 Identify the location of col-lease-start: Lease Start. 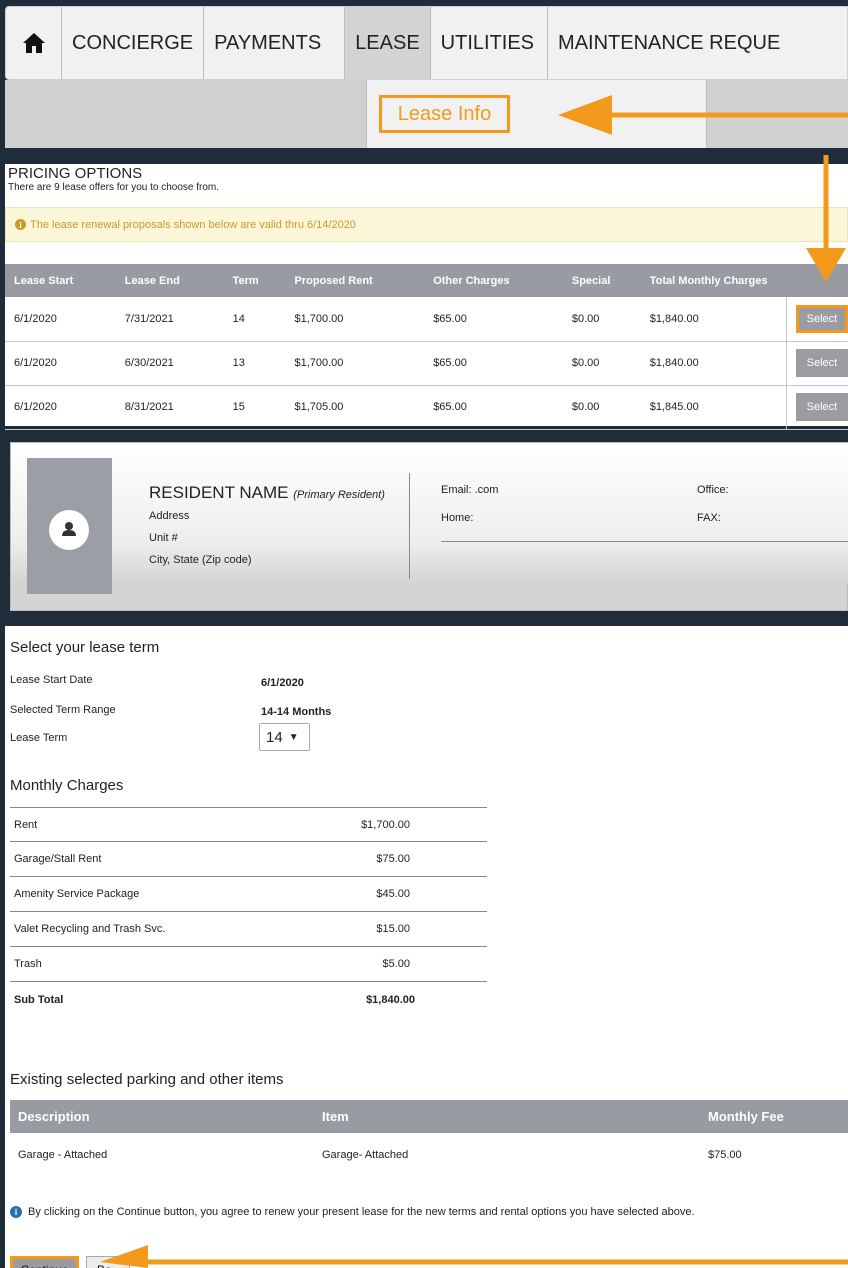
(60, 280).